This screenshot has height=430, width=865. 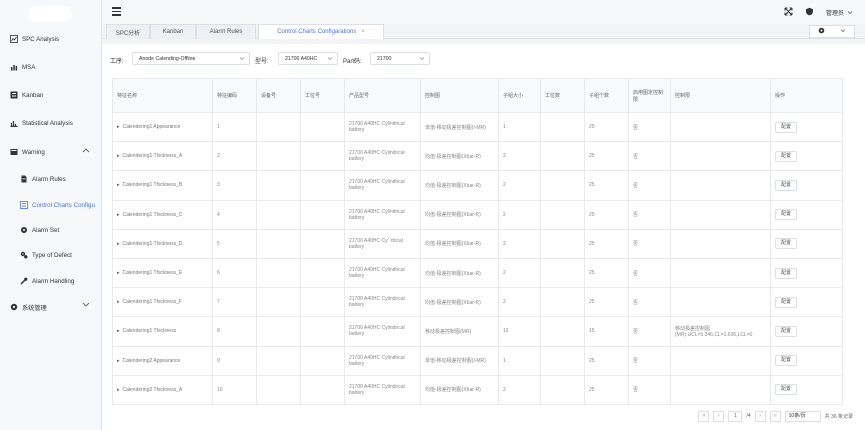 What do you see at coordinates (51, 230) in the screenshot?
I see `sidebar-item-alarm-set: Alarm Set` at bounding box center [51, 230].